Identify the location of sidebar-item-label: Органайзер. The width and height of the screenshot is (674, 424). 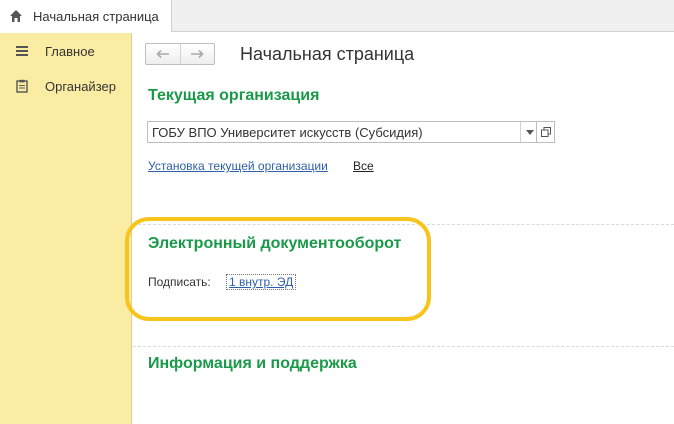
(80, 86).